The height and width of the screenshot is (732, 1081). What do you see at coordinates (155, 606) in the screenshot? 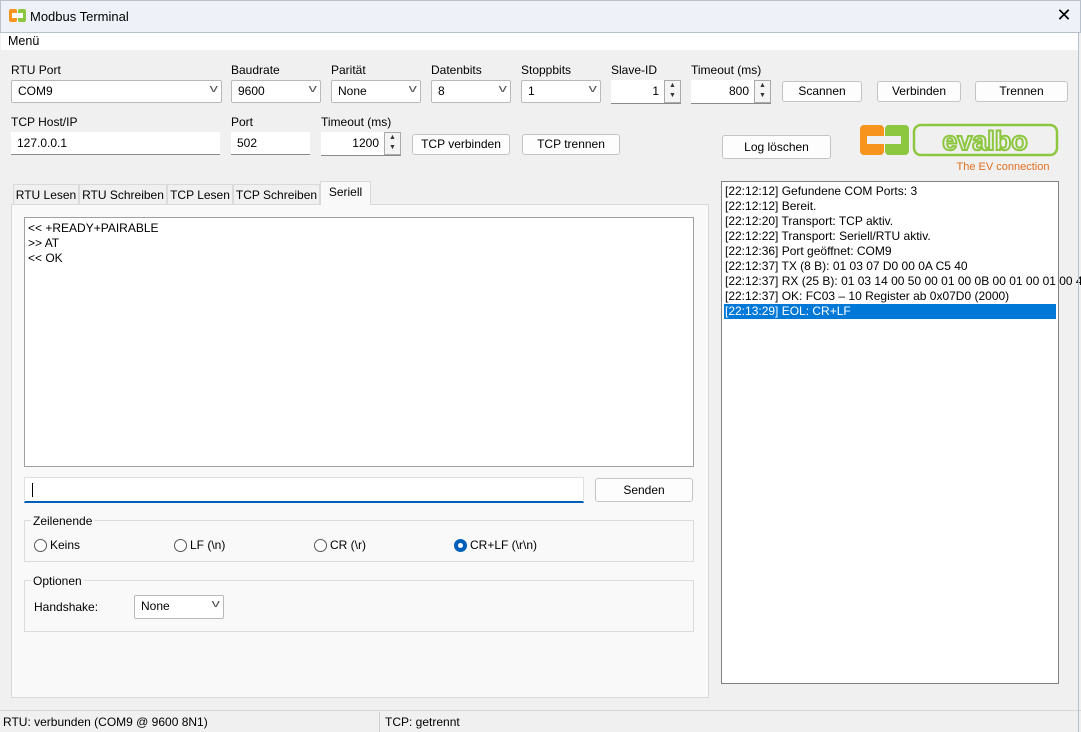
I see `handshake-value: None` at bounding box center [155, 606].